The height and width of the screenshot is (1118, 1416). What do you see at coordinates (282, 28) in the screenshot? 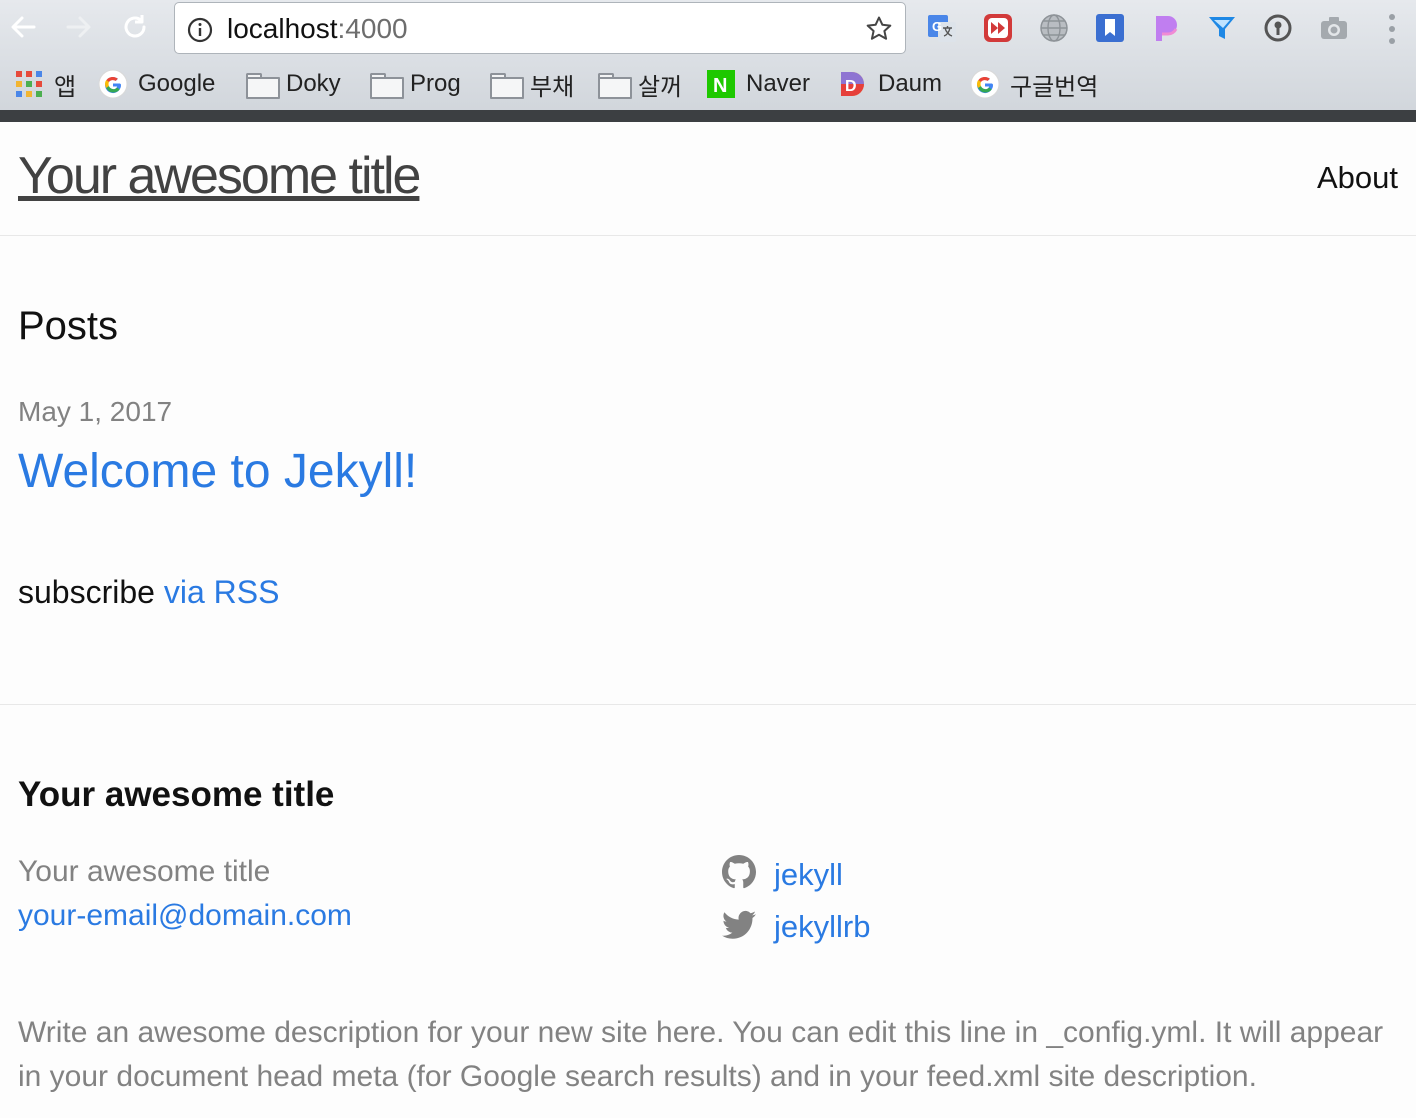
I see `url-host: localhost` at bounding box center [282, 28].